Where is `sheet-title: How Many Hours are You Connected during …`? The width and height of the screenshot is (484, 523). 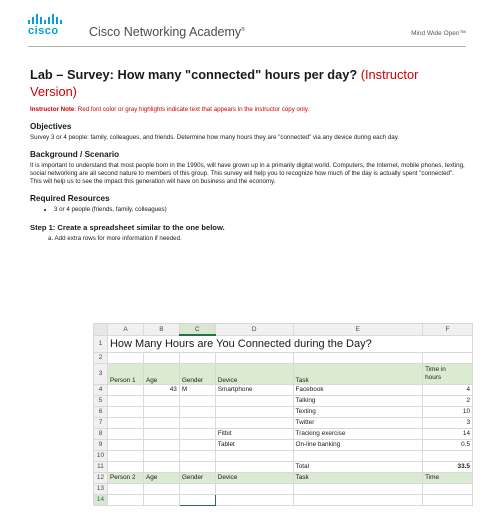 sheet-title: How Many Hours are You Connected during … is located at coordinates (289, 343).